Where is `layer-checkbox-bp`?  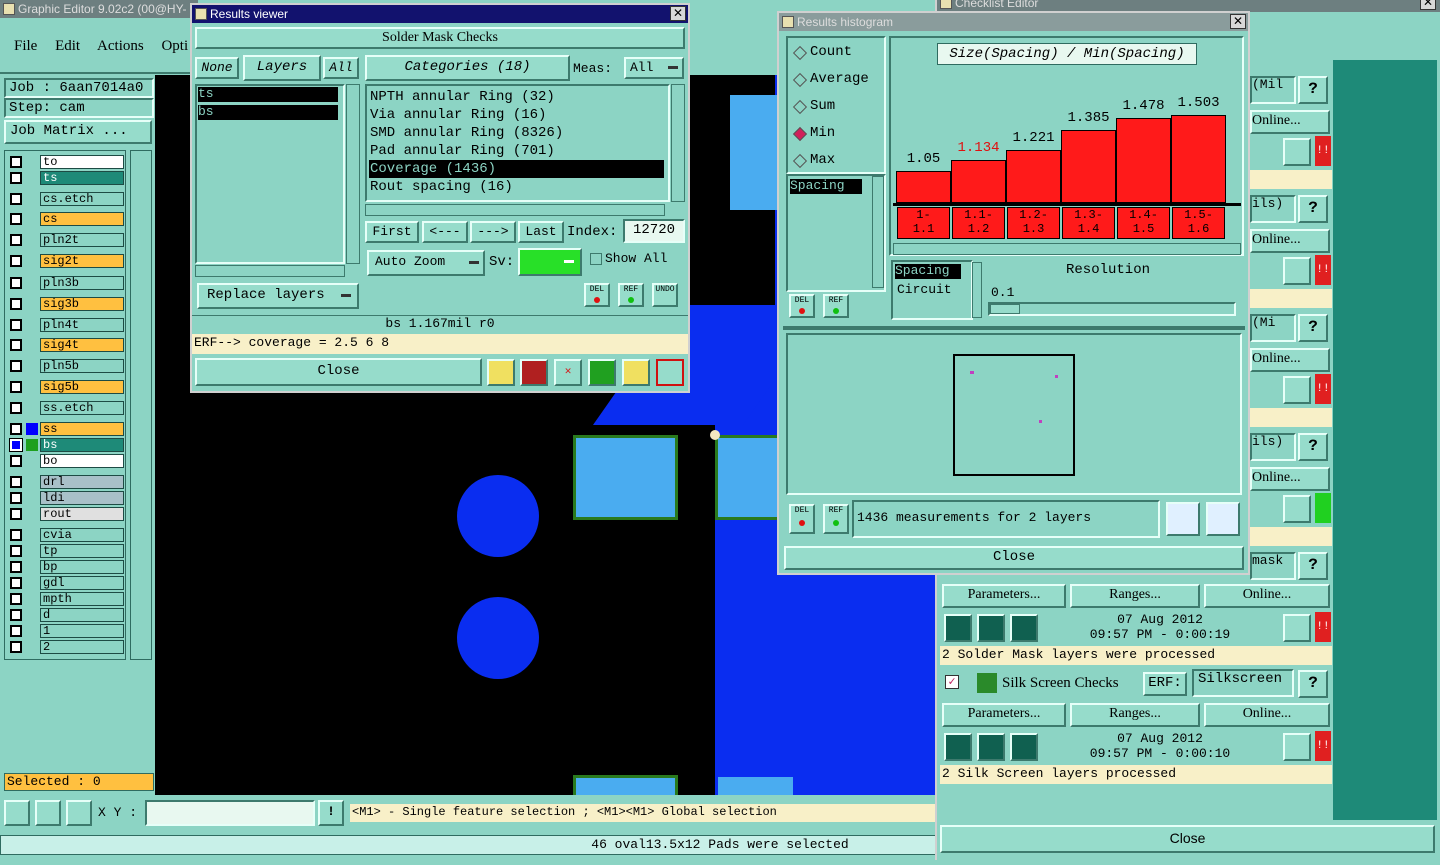
layer-checkbox-bp is located at coordinates (16, 567).